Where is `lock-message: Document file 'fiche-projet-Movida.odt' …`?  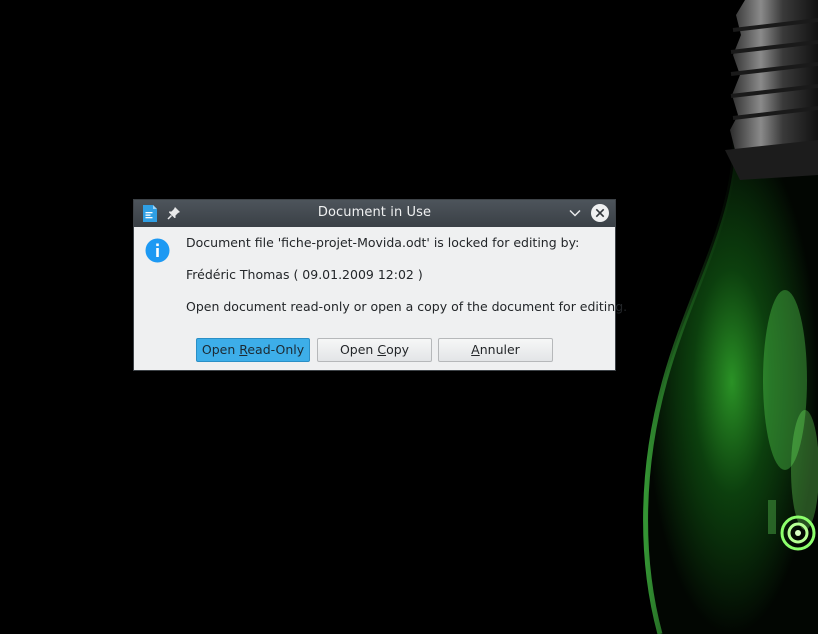
lock-message: Document file 'fiche-projet-Movida.odt' … is located at coordinates (383, 242).